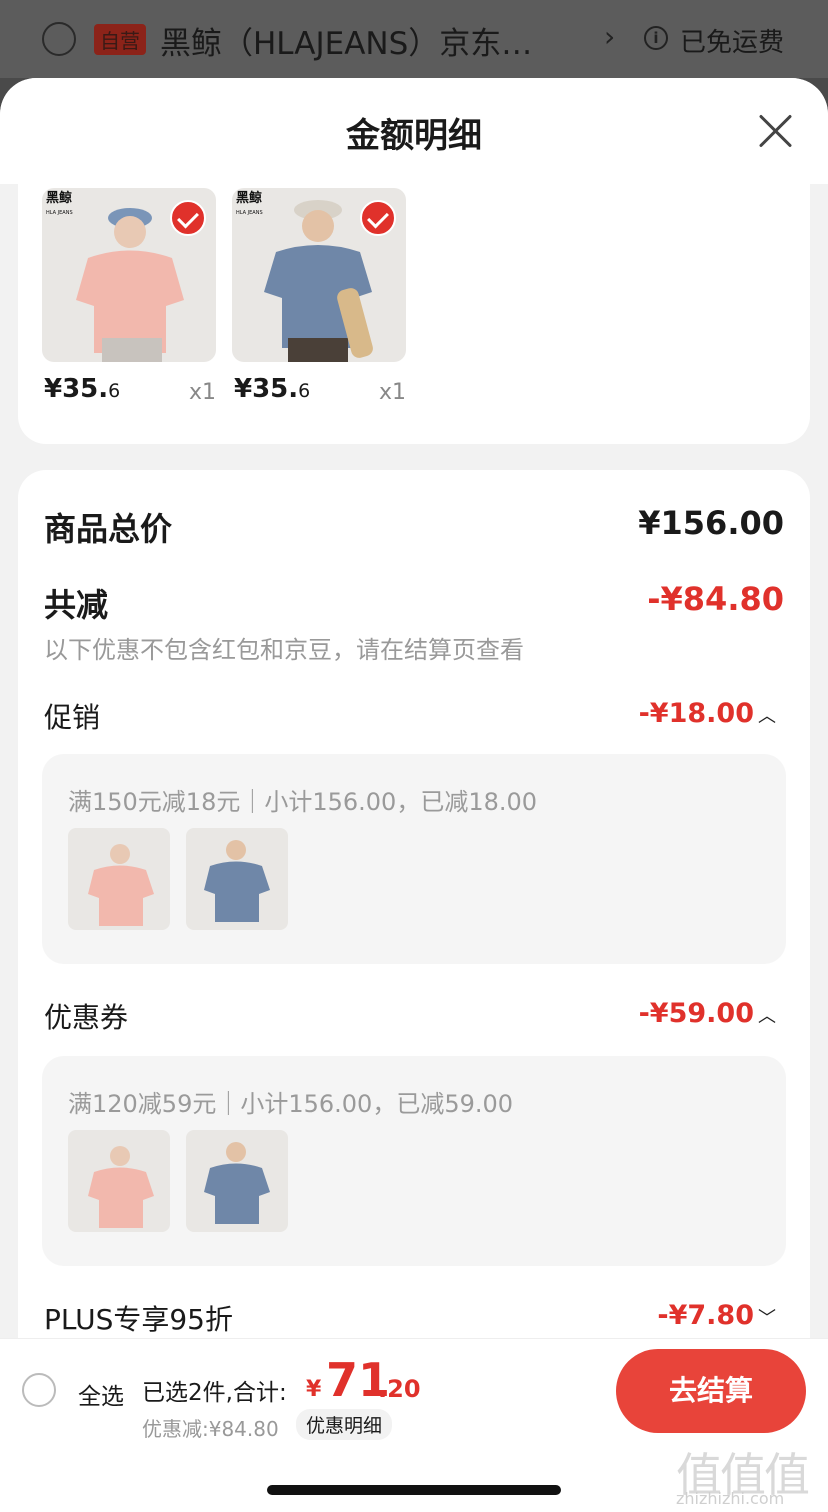  What do you see at coordinates (705, 1315) in the screenshot?
I see `plus-discount-value: -¥7.80` at bounding box center [705, 1315].